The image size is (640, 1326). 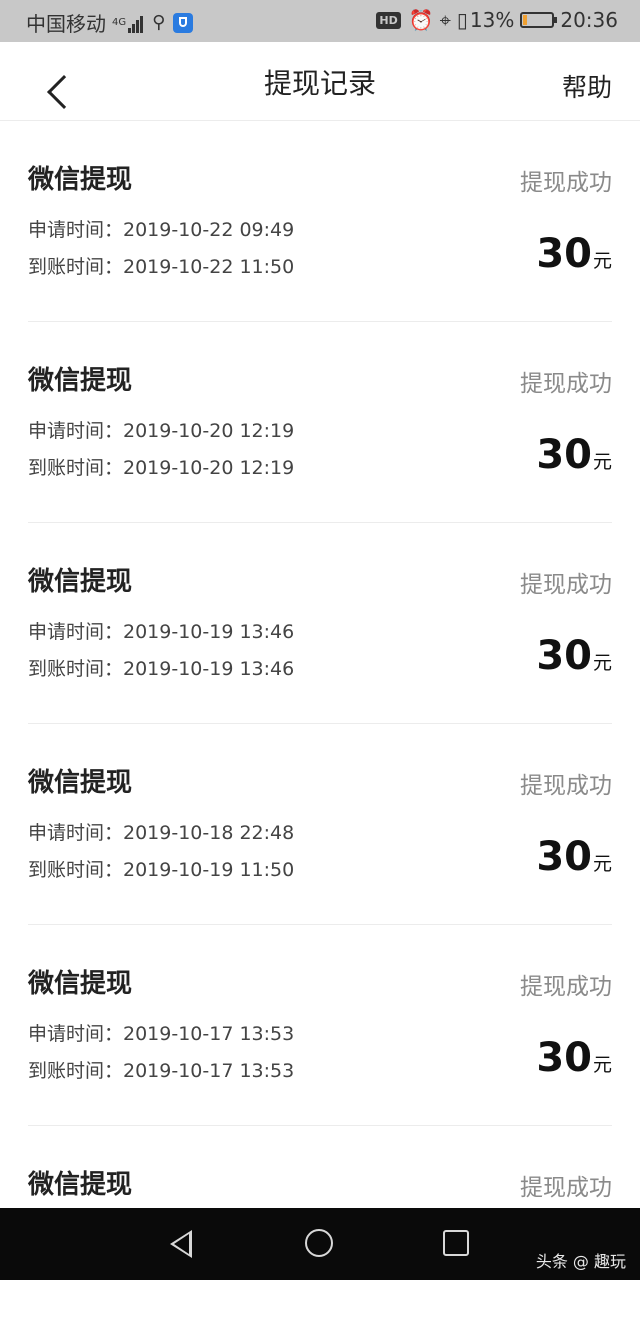 I want to click on record-apply-time: 申请时间：2019-10-17 13:53, so click(x=161, y=1034).